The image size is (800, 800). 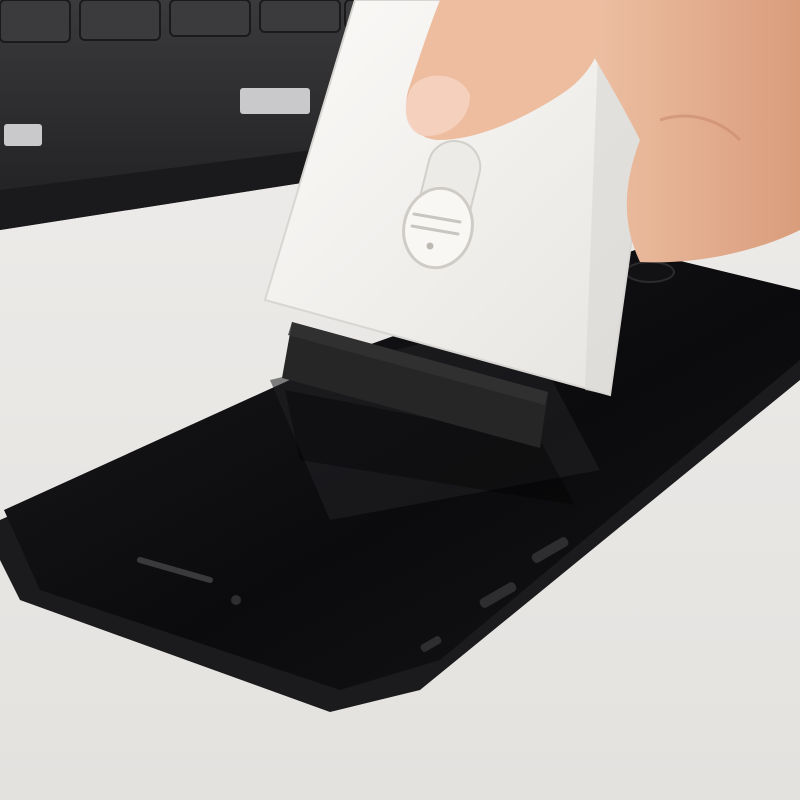 What do you see at coordinates (236, 600) in the screenshot?
I see `front-camera` at bounding box center [236, 600].